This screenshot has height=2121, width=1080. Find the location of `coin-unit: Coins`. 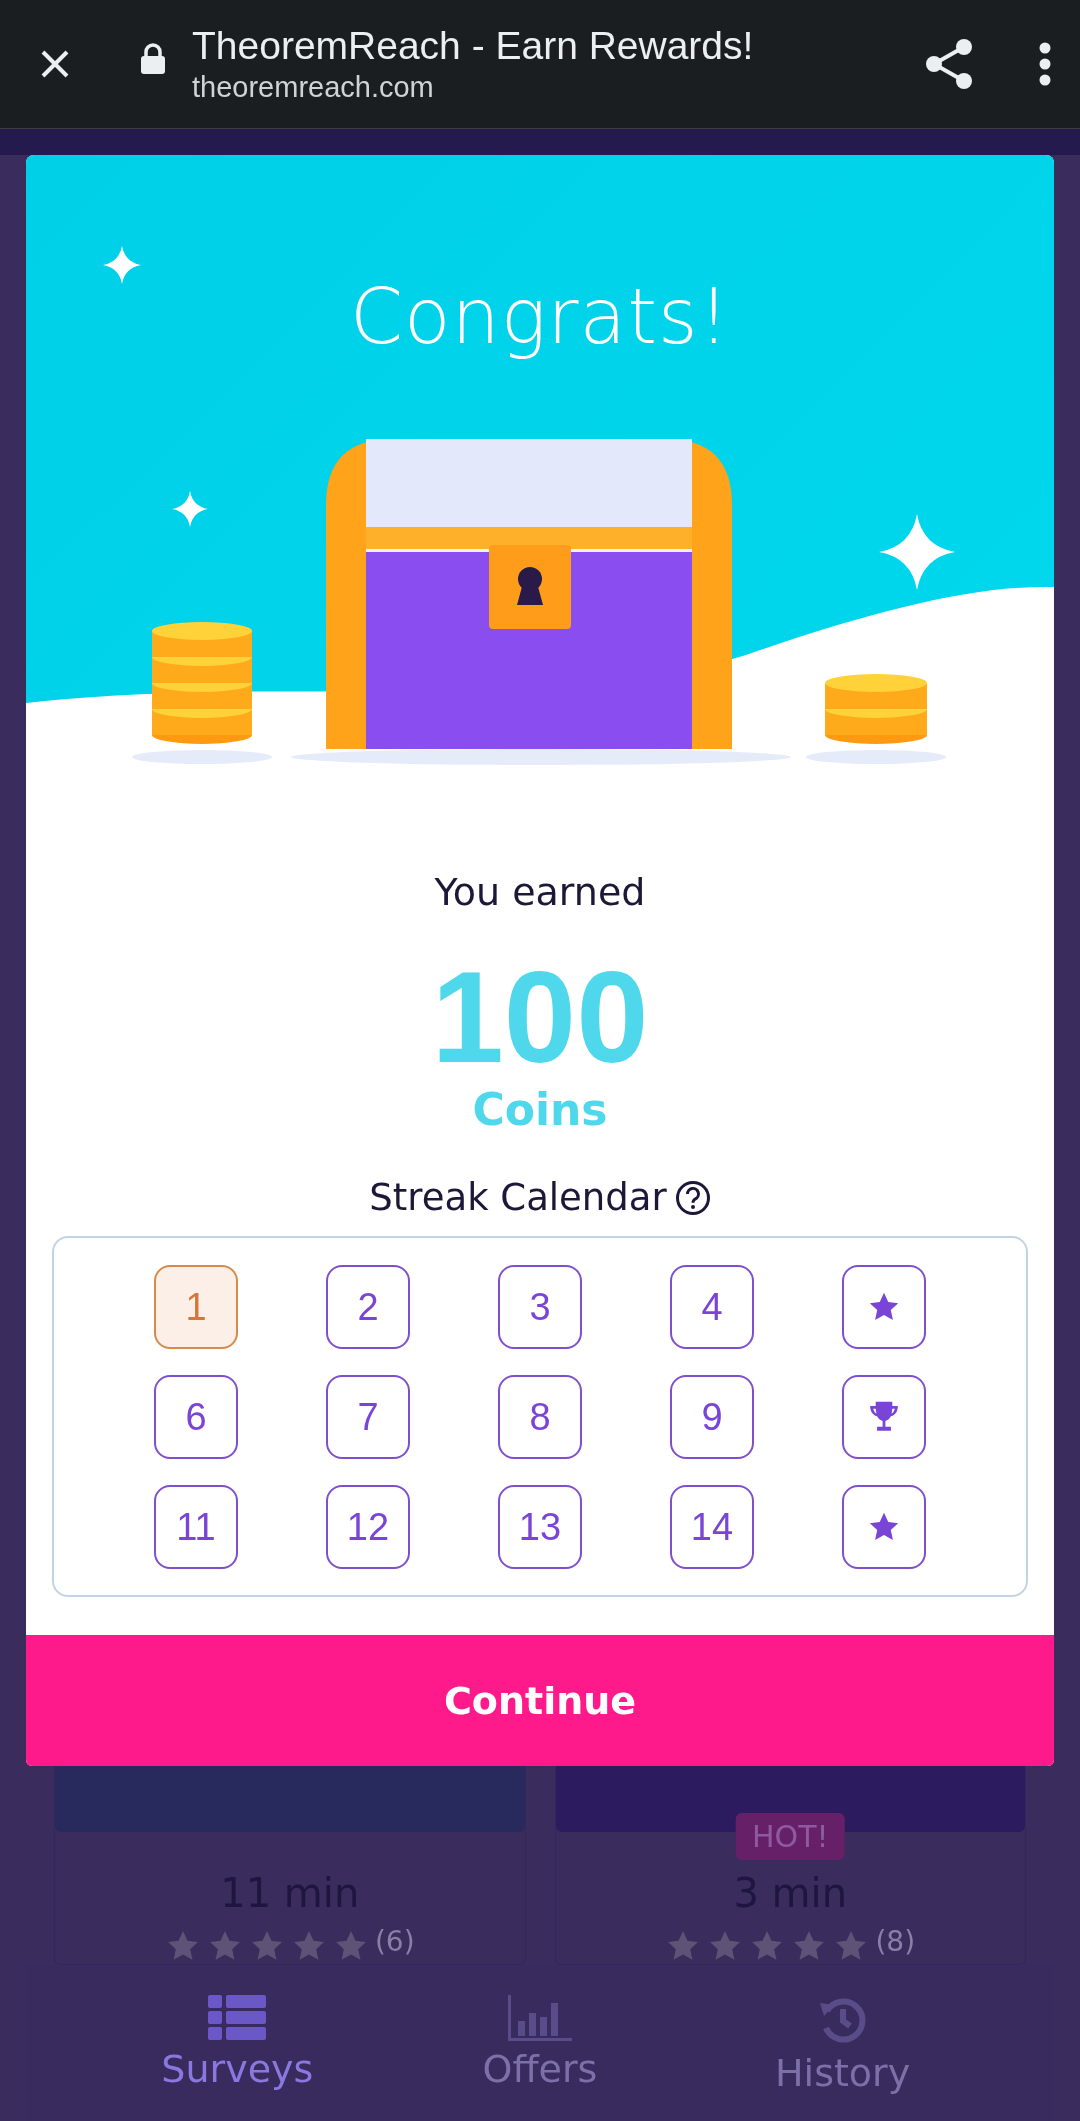

coin-unit: Coins is located at coordinates (540, 1110).